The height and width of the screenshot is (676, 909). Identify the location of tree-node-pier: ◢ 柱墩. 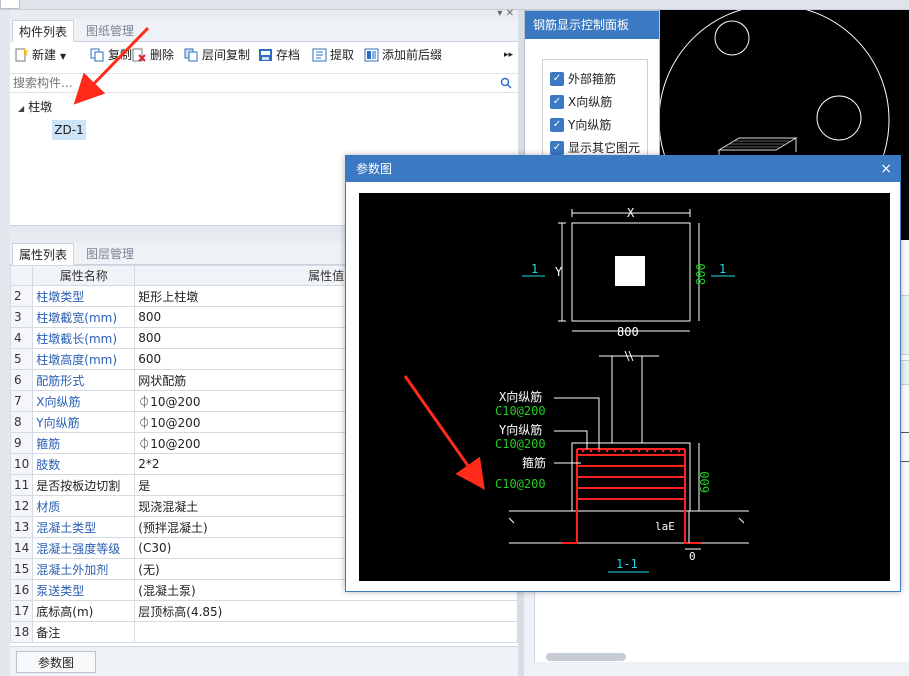
(35, 106).